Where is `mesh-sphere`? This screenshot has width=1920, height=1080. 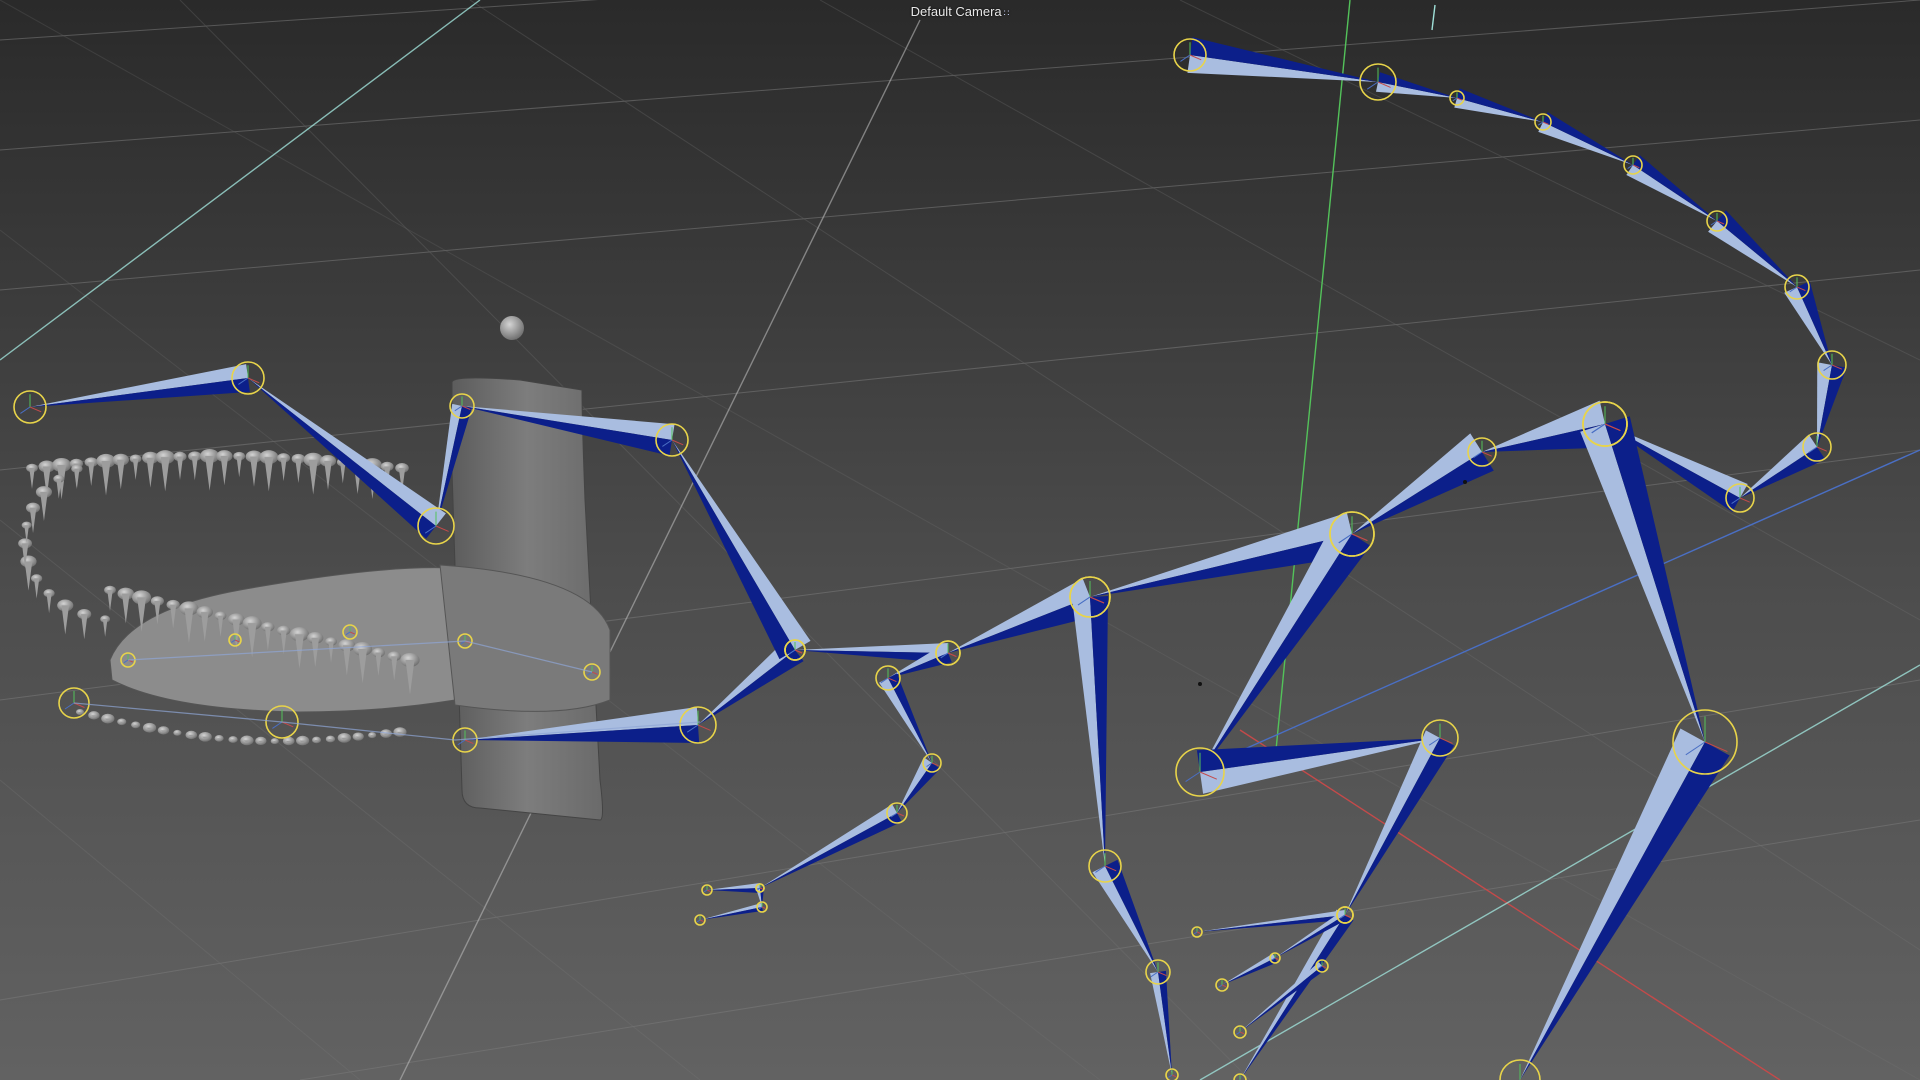 mesh-sphere is located at coordinates (512, 328).